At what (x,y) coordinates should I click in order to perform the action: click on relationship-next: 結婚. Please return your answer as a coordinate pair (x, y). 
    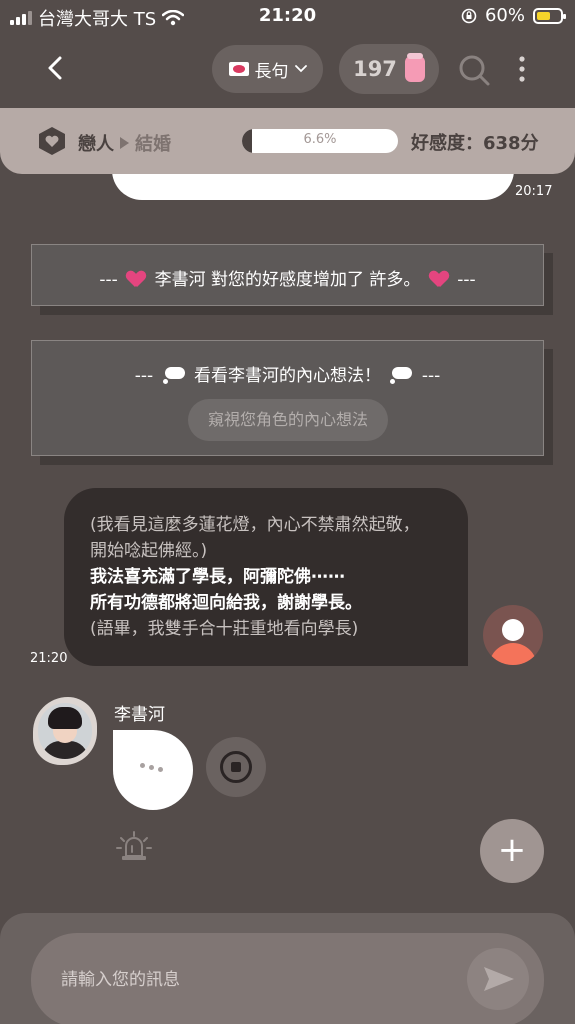
    Looking at the image, I should click on (153, 144).